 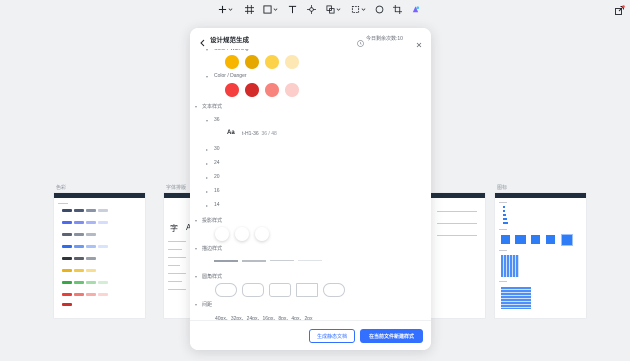 What do you see at coordinates (174, 228) in the screenshot?
I see `typography-sample: 字` at bounding box center [174, 228].